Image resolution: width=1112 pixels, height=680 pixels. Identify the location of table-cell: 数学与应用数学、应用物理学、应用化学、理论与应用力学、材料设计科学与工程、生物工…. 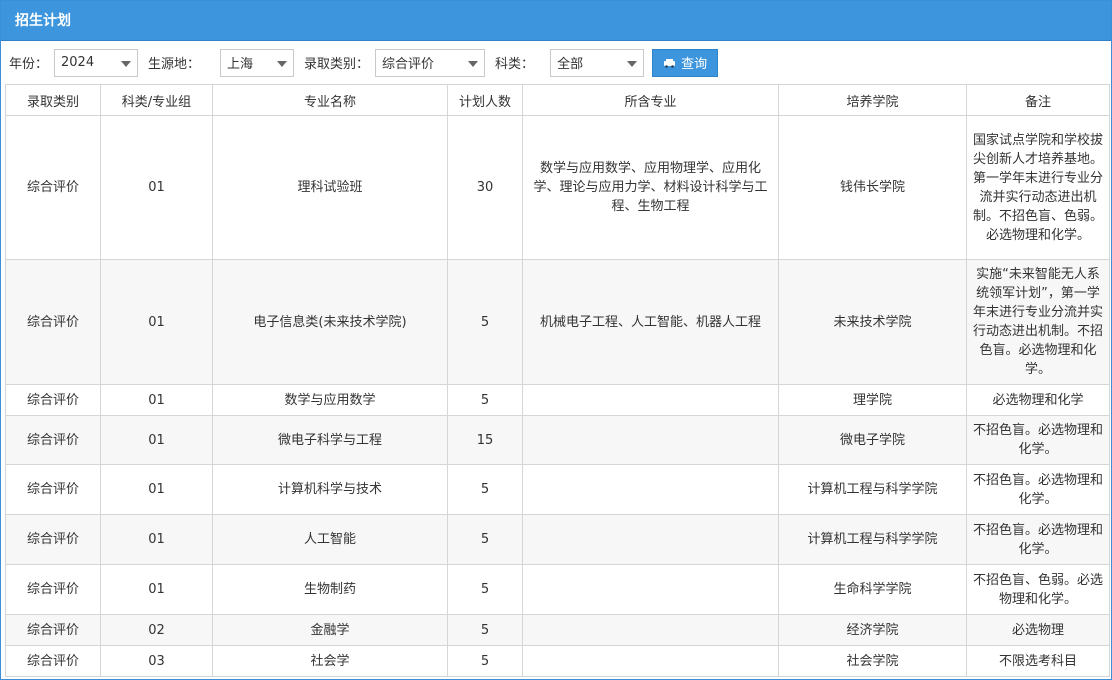
(650, 187).